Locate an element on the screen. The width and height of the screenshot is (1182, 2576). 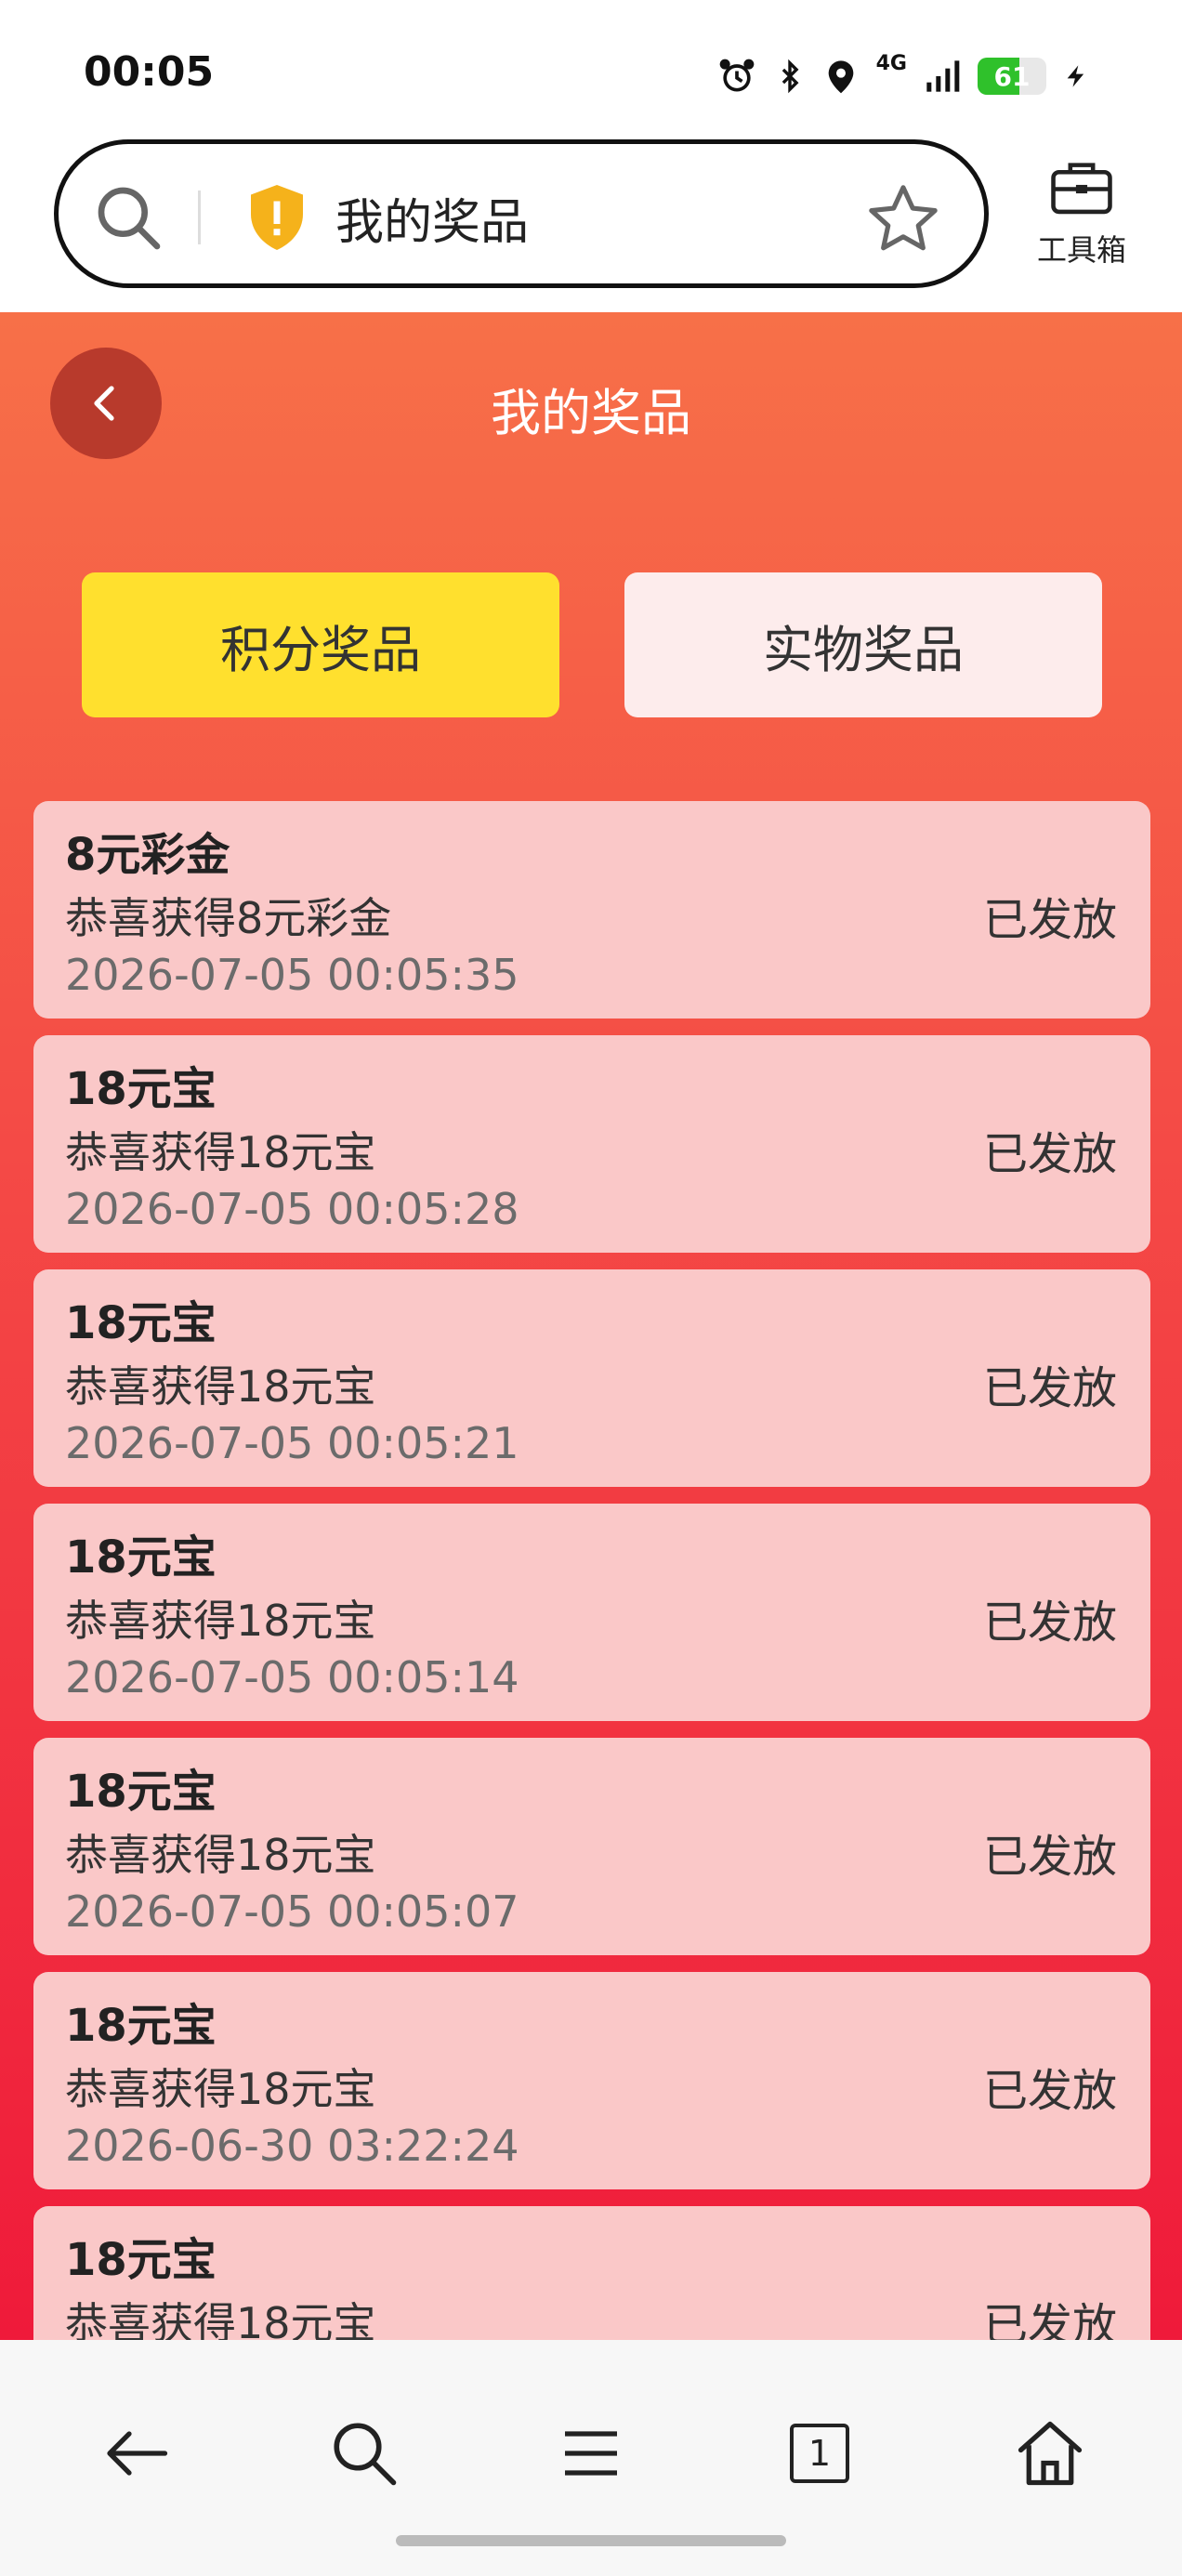
address-divider is located at coordinates (199, 217).